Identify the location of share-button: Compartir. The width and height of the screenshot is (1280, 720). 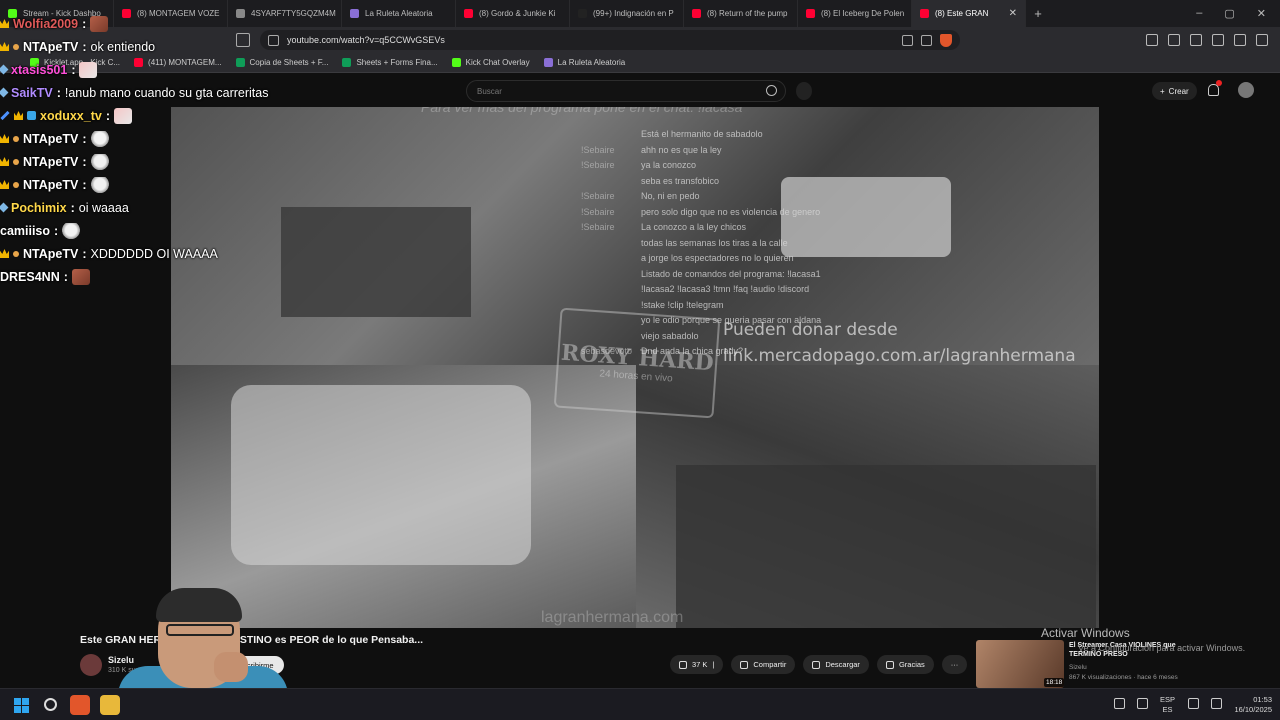
(763, 664).